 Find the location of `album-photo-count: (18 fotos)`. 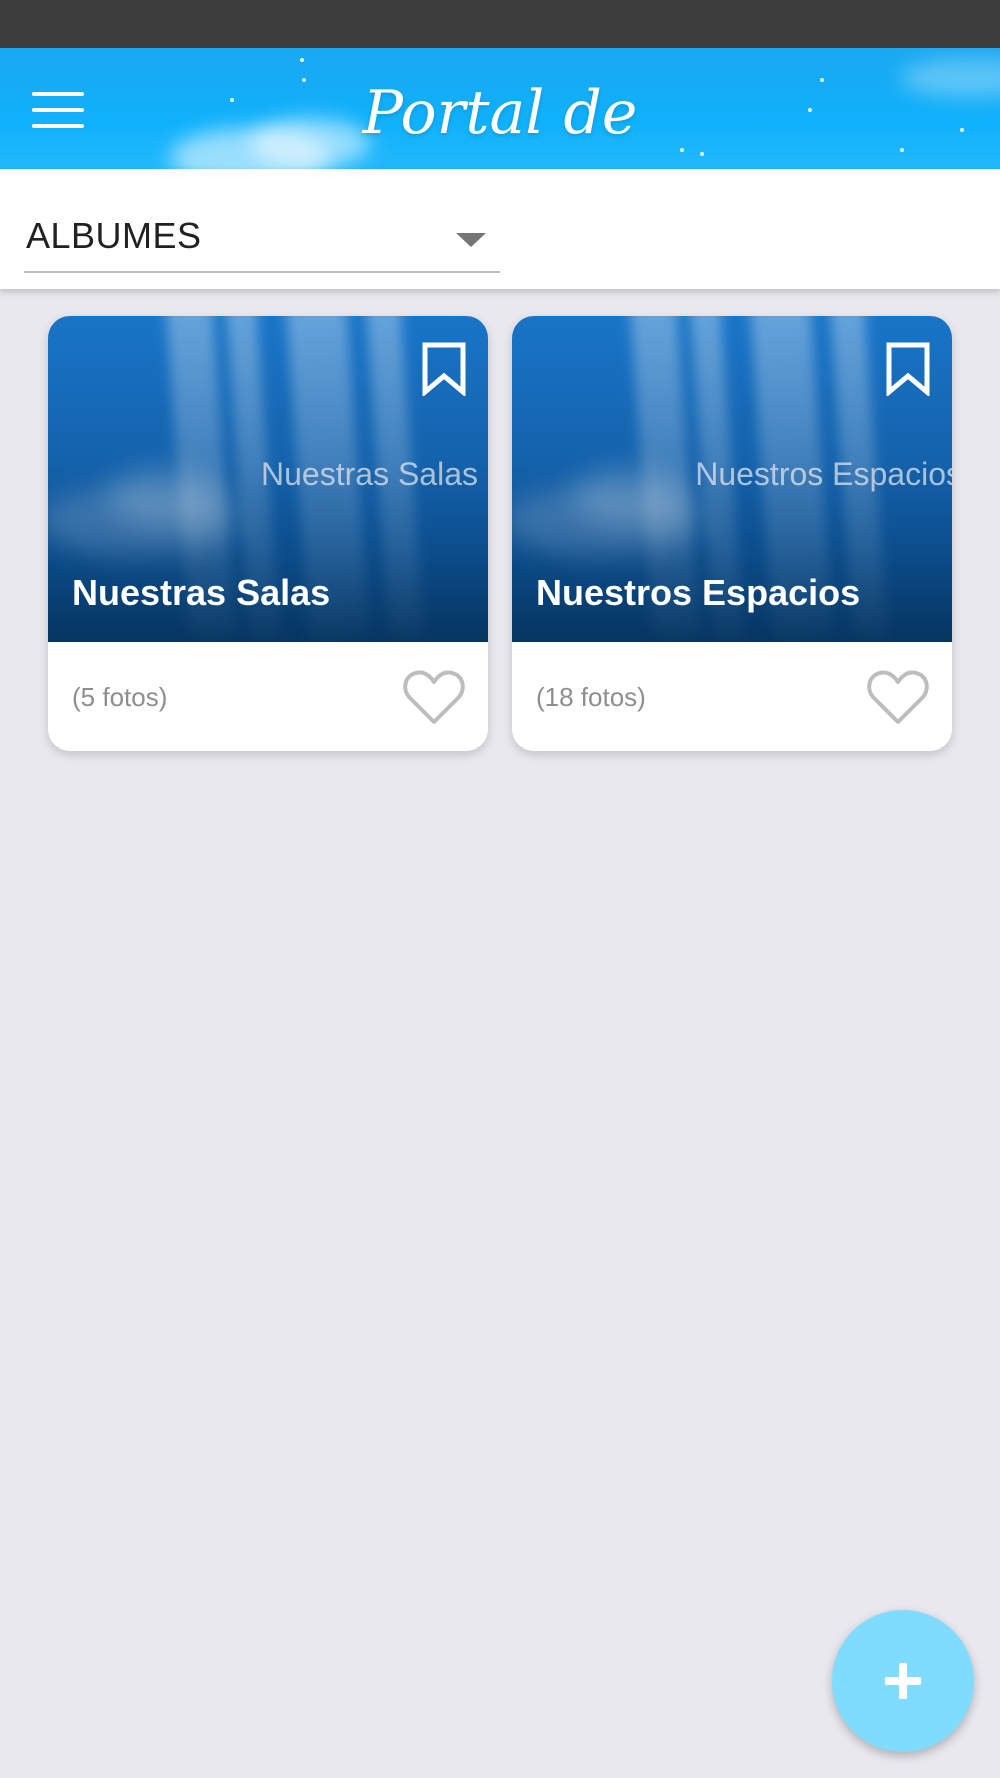

album-photo-count: (18 fotos) is located at coordinates (591, 697).